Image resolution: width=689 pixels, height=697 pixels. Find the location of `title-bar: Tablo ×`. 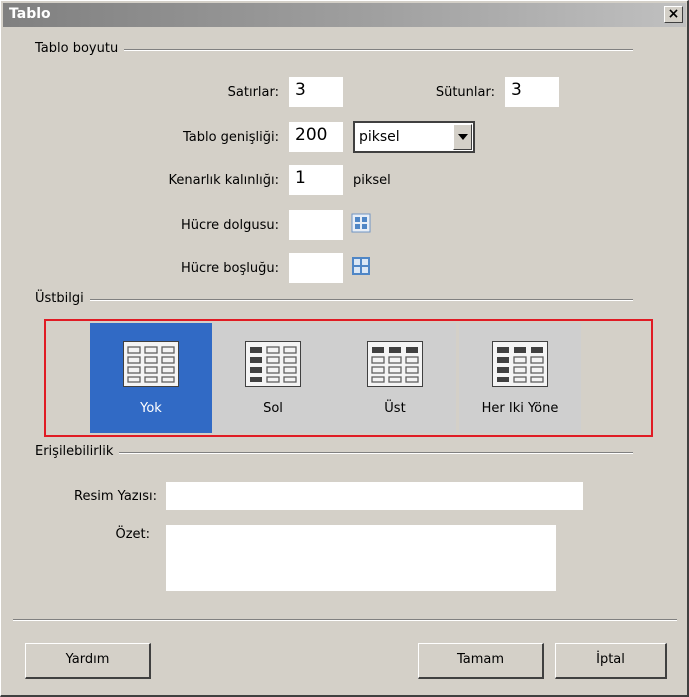

title-bar: Tablo × is located at coordinates (344, 15).